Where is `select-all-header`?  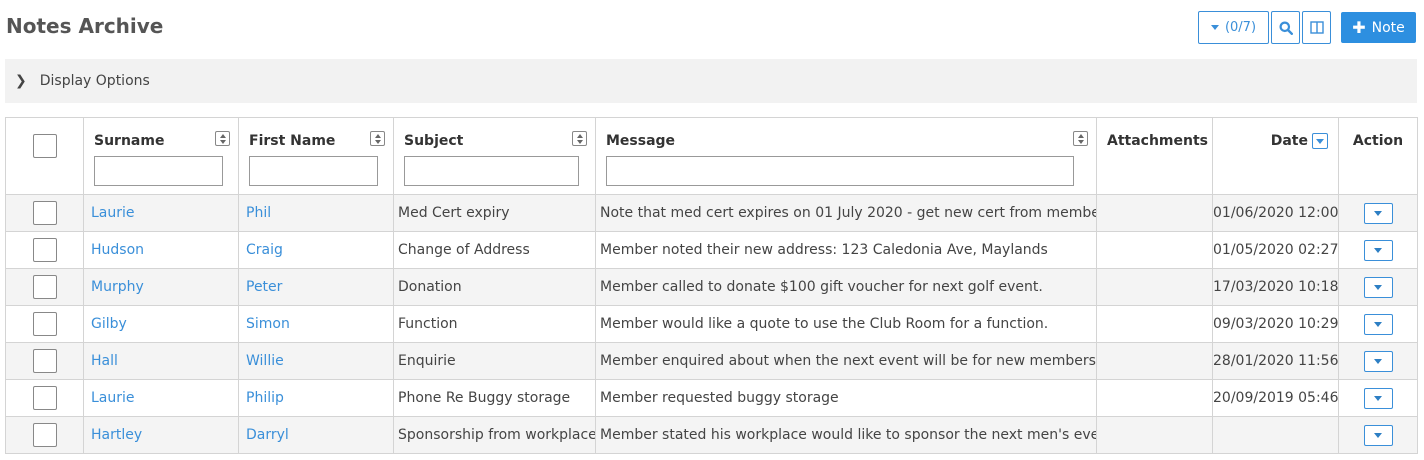 select-all-header is located at coordinates (44, 156).